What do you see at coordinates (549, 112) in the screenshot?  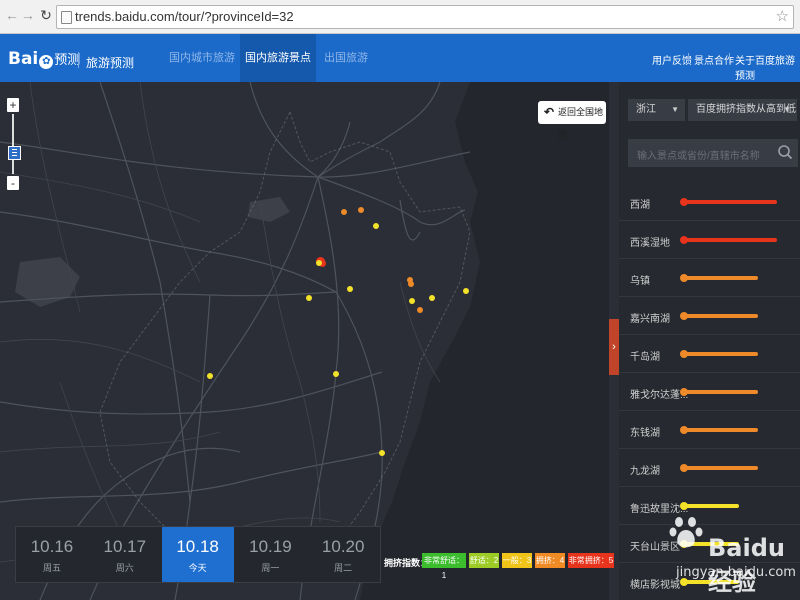 I see `undo-arrow-icon: ↶` at bounding box center [549, 112].